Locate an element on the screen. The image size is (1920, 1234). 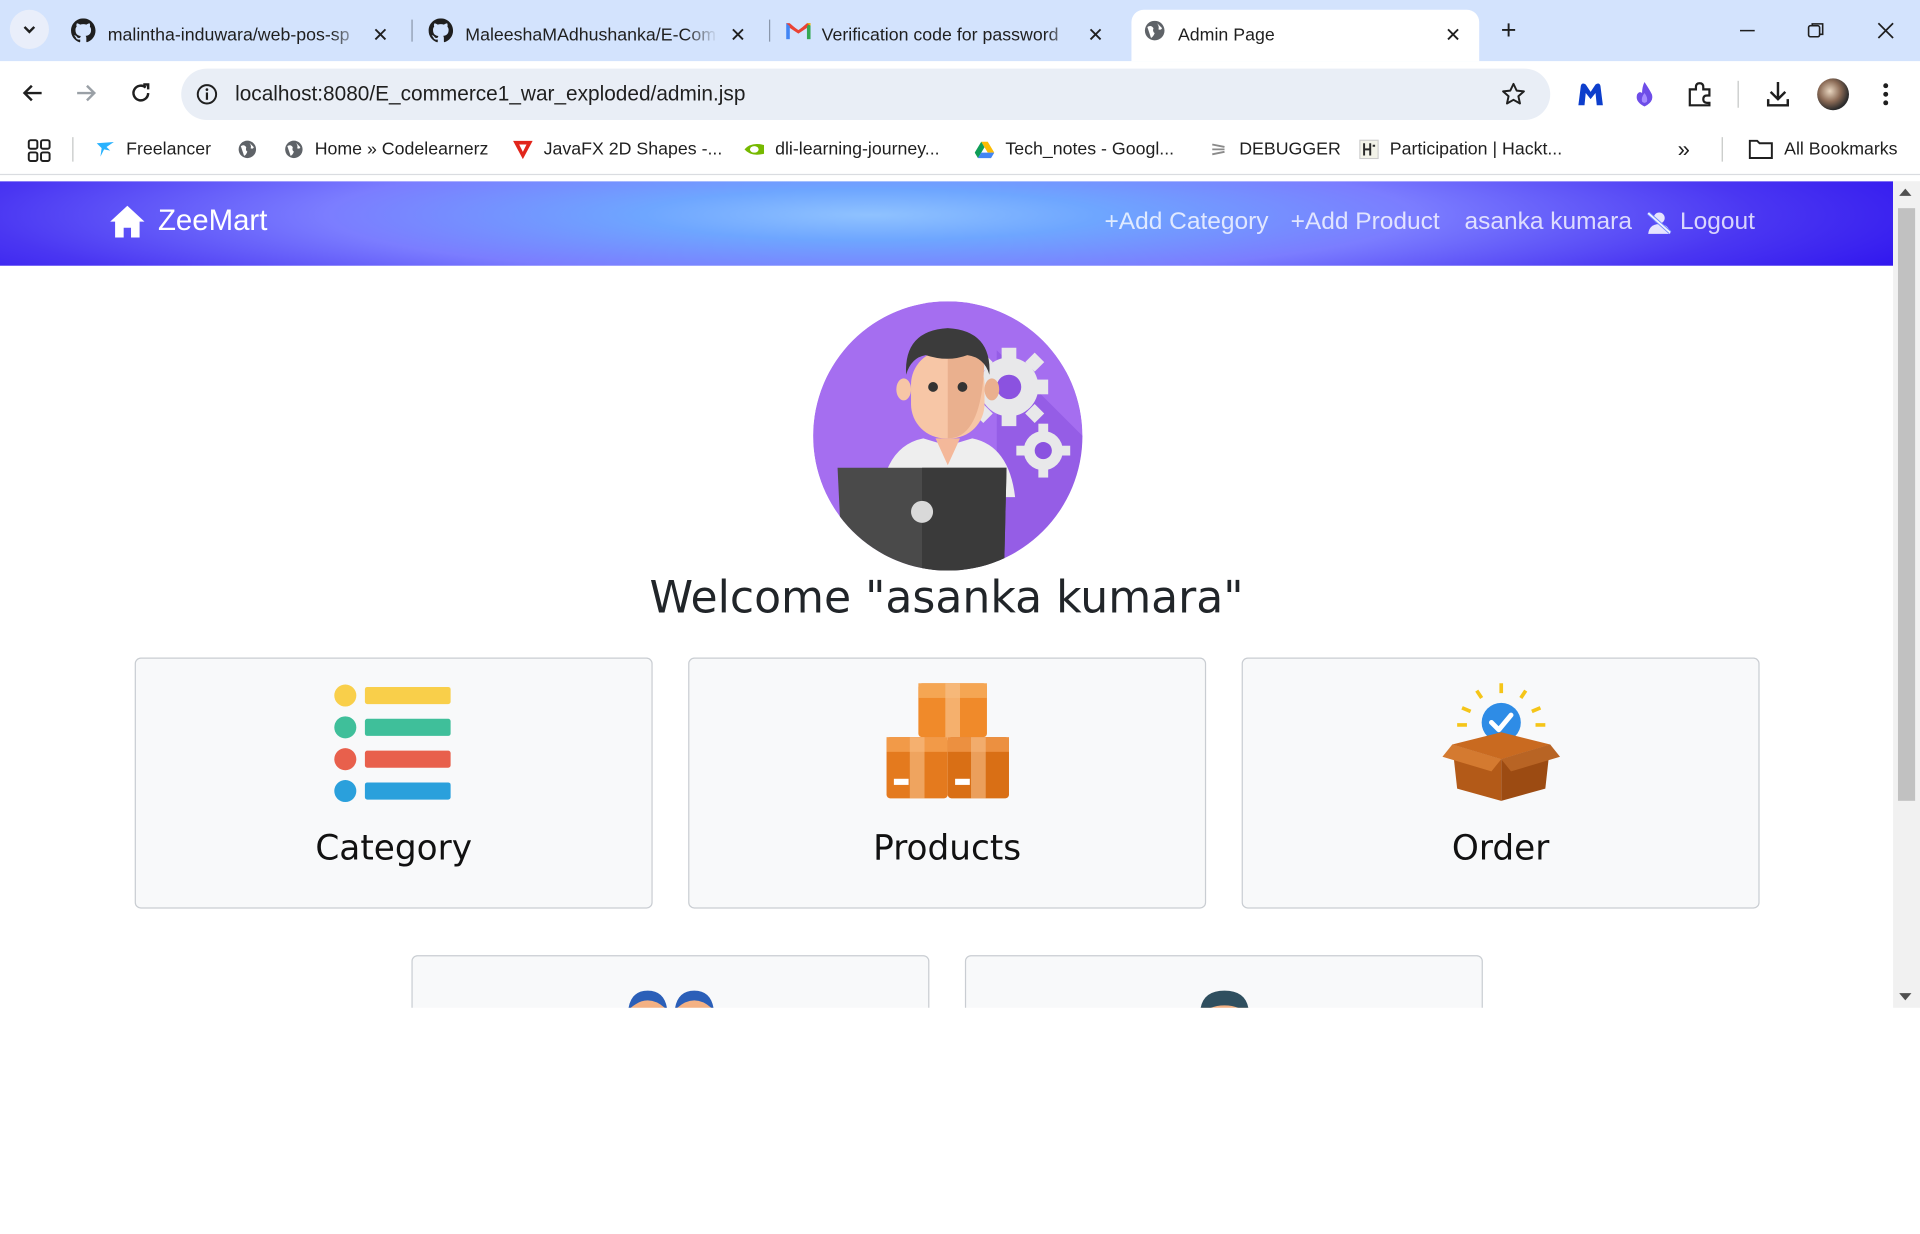
tab-title: MaleeshaMAdhushanka/E-Com is located at coordinates (590, 35).